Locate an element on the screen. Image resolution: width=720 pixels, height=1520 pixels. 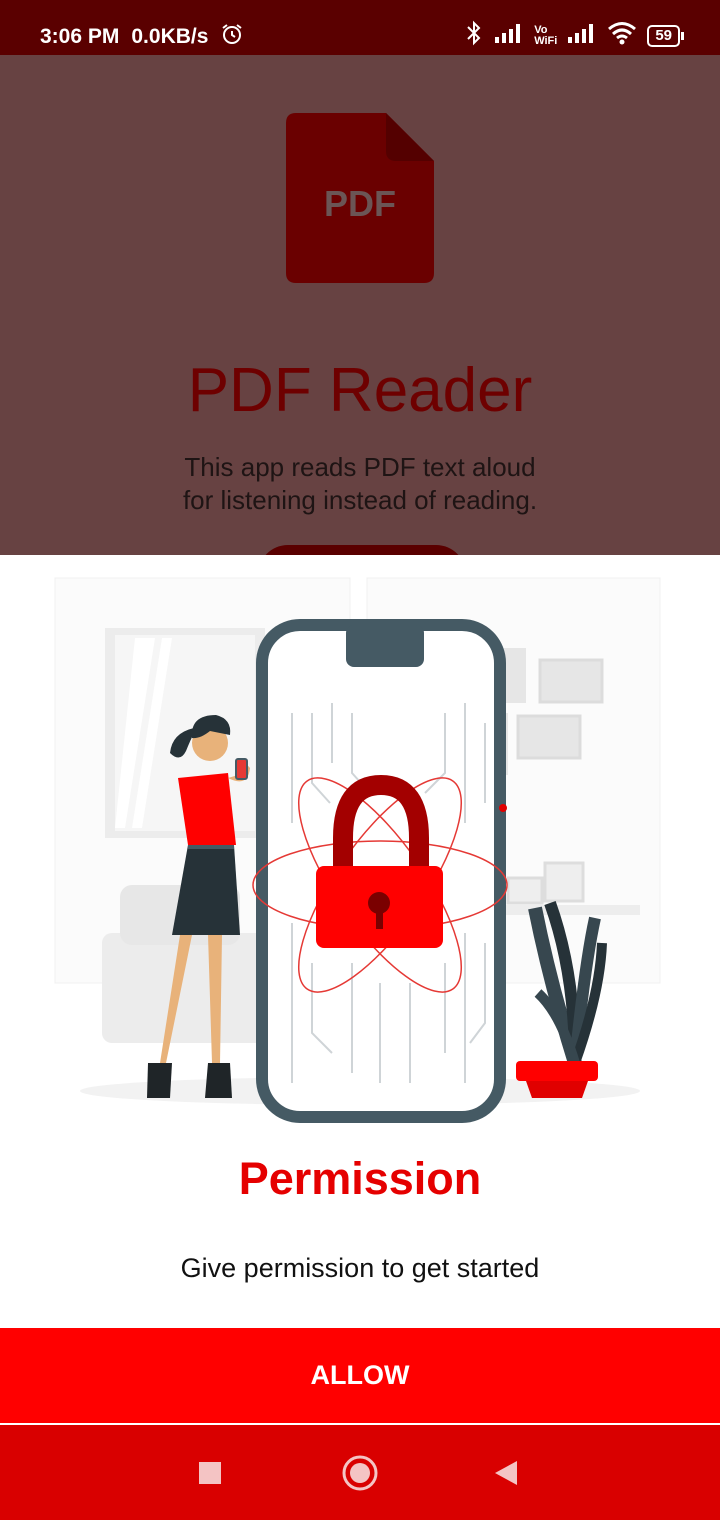
alarm-icon is located at coordinates (232, 37).